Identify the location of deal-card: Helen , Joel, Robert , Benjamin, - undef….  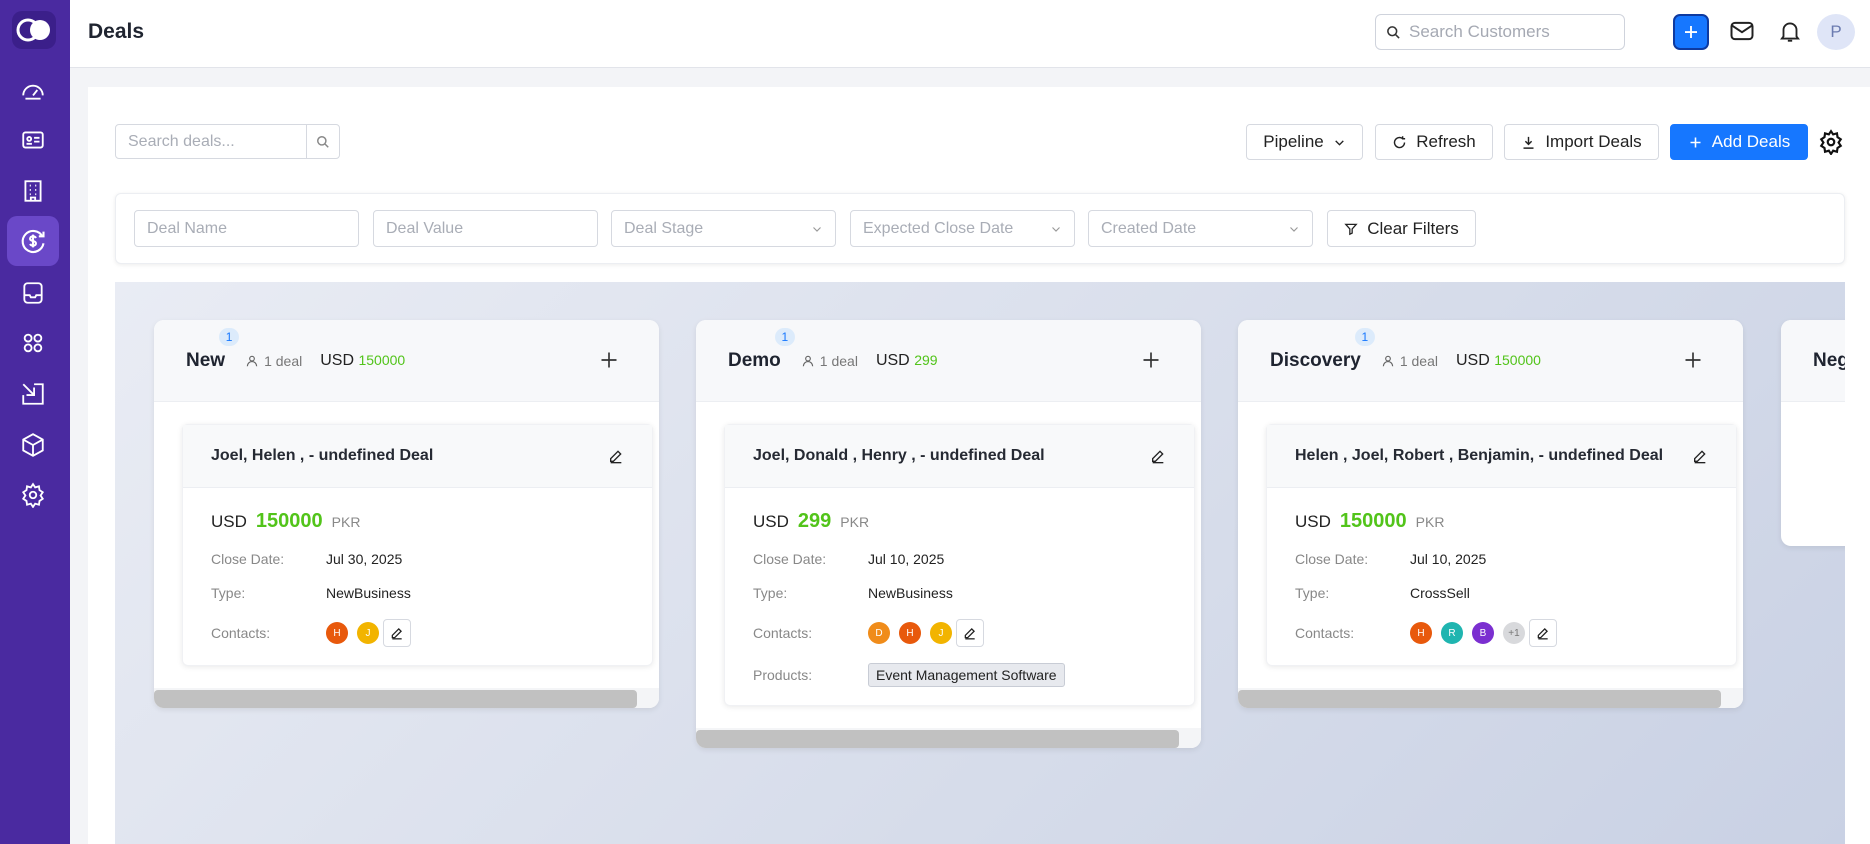
(1501, 545).